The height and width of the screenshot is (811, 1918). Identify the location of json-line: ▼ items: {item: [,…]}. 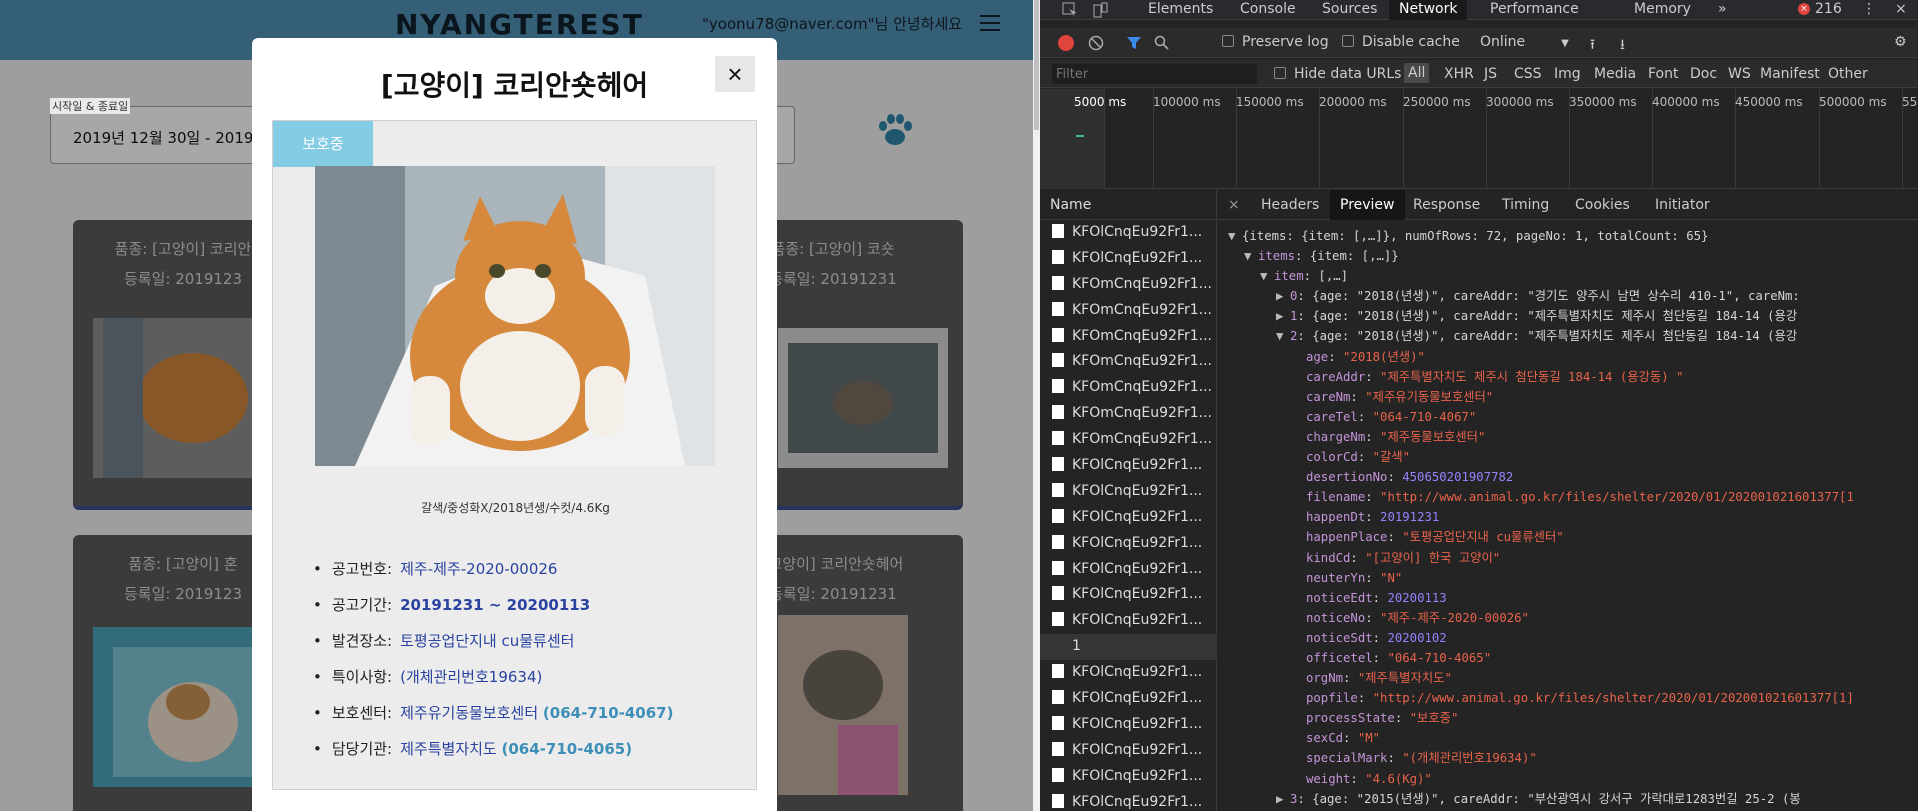
(1573, 256).